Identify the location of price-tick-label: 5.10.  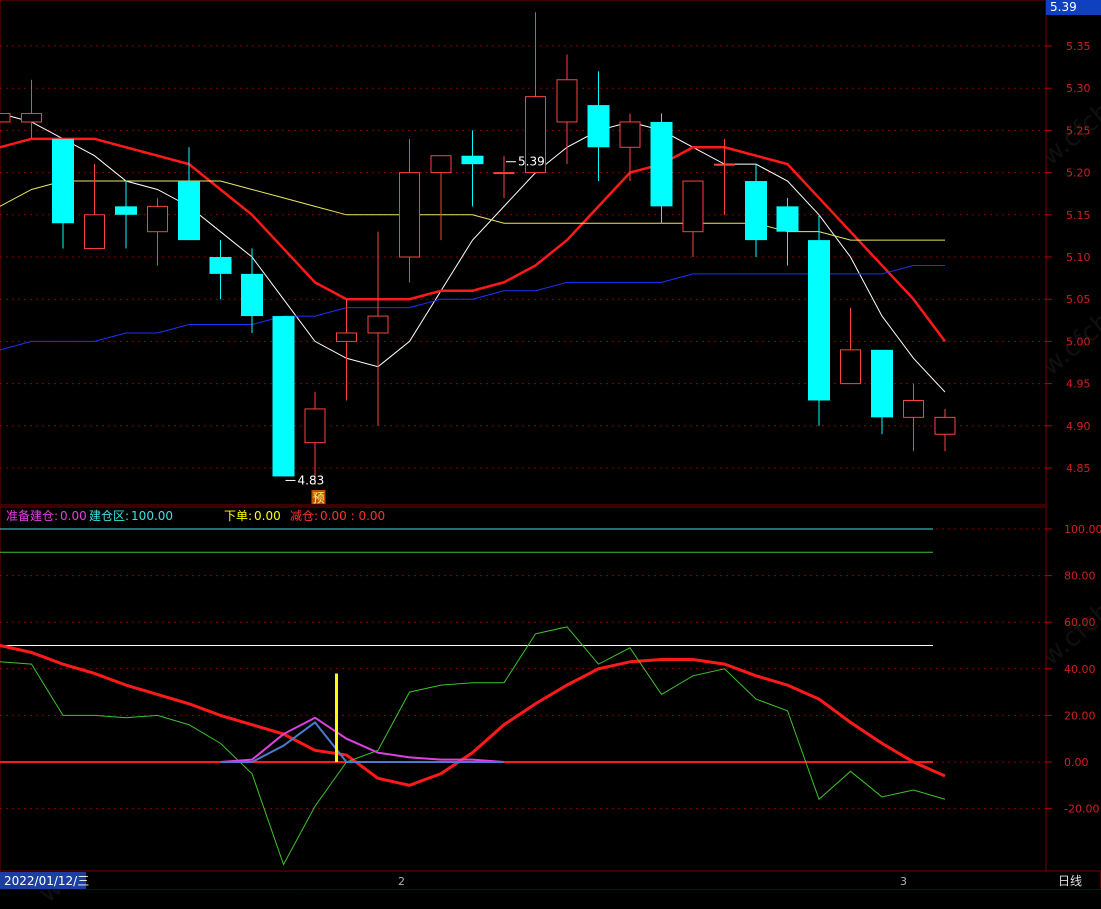
(1078, 257).